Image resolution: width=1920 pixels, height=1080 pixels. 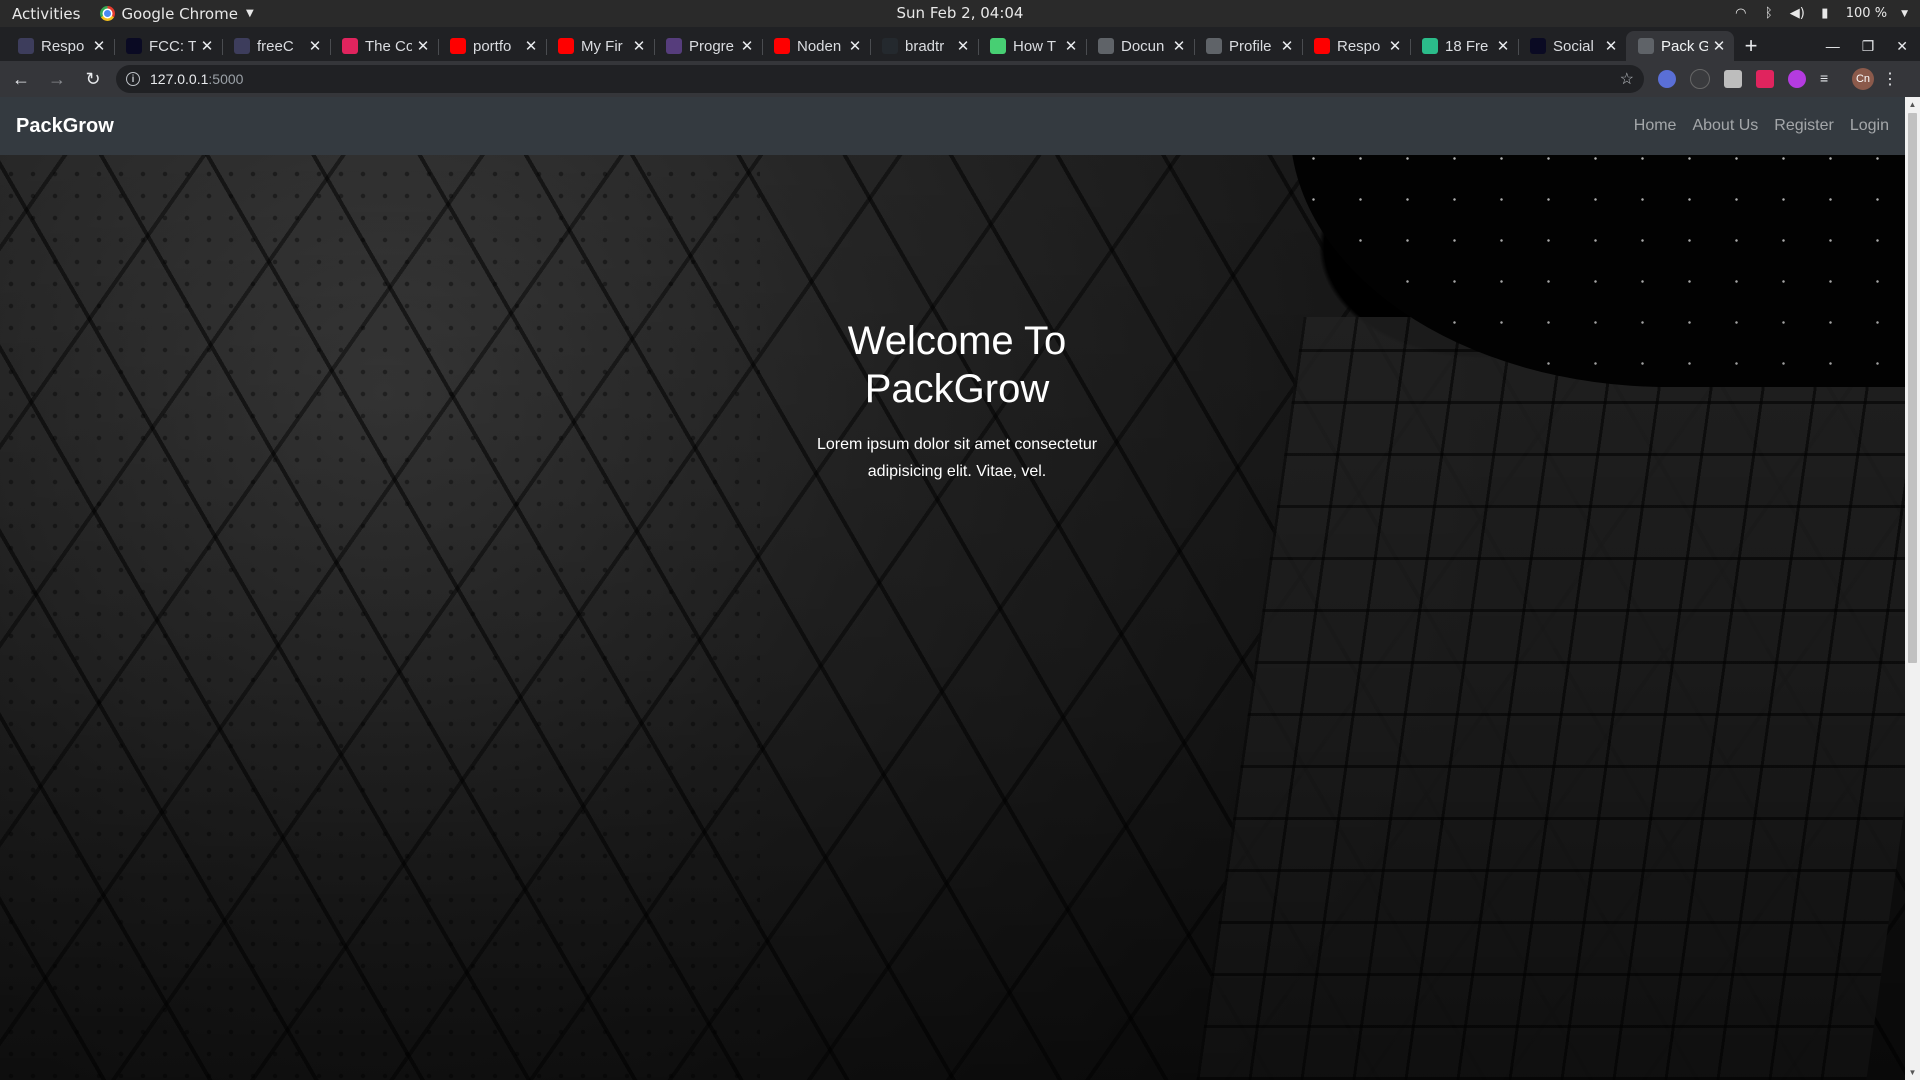 I want to click on address-bar: i 127.0.0.1 :5000 ☆, so click(x=880, y=79).